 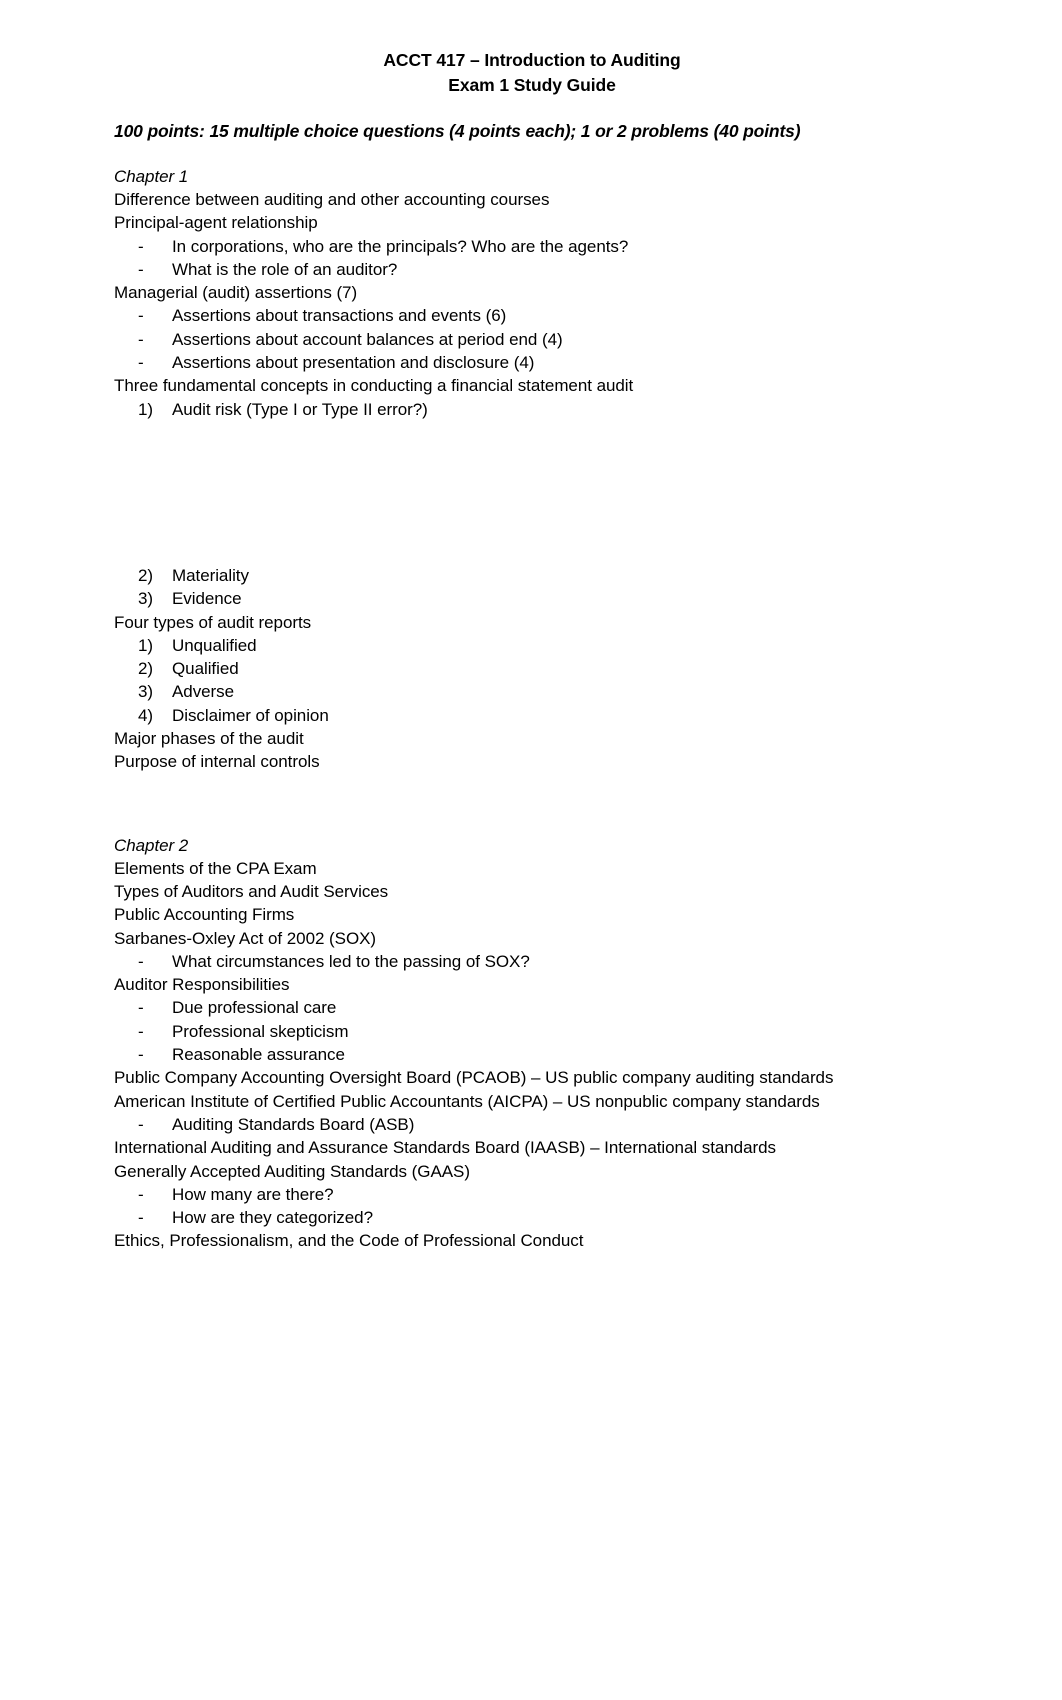 What do you see at coordinates (215, 868) in the screenshot?
I see `chapter-2-topic-cpa-exam: Elements of the CPA Exam` at bounding box center [215, 868].